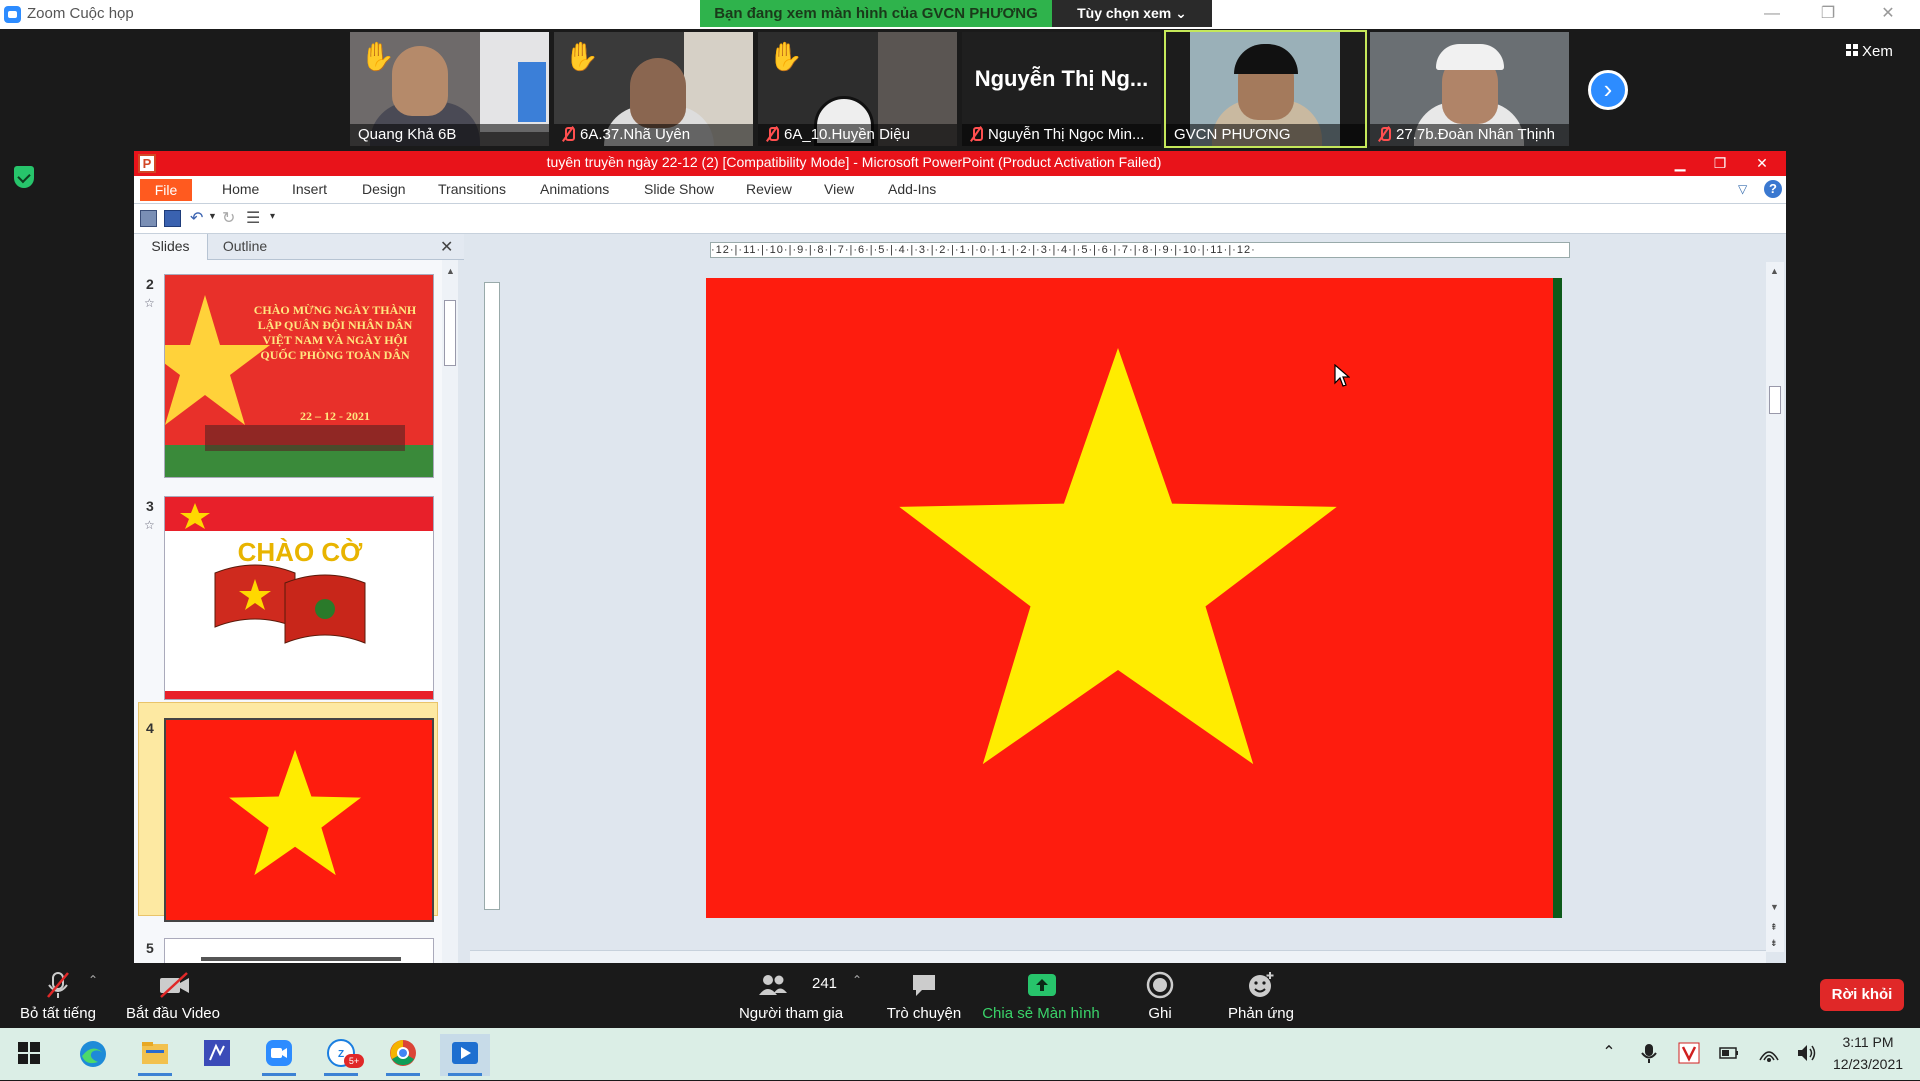  What do you see at coordinates (1773, 189) in the screenshot?
I see `help-icon: ?` at bounding box center [1773, 189].